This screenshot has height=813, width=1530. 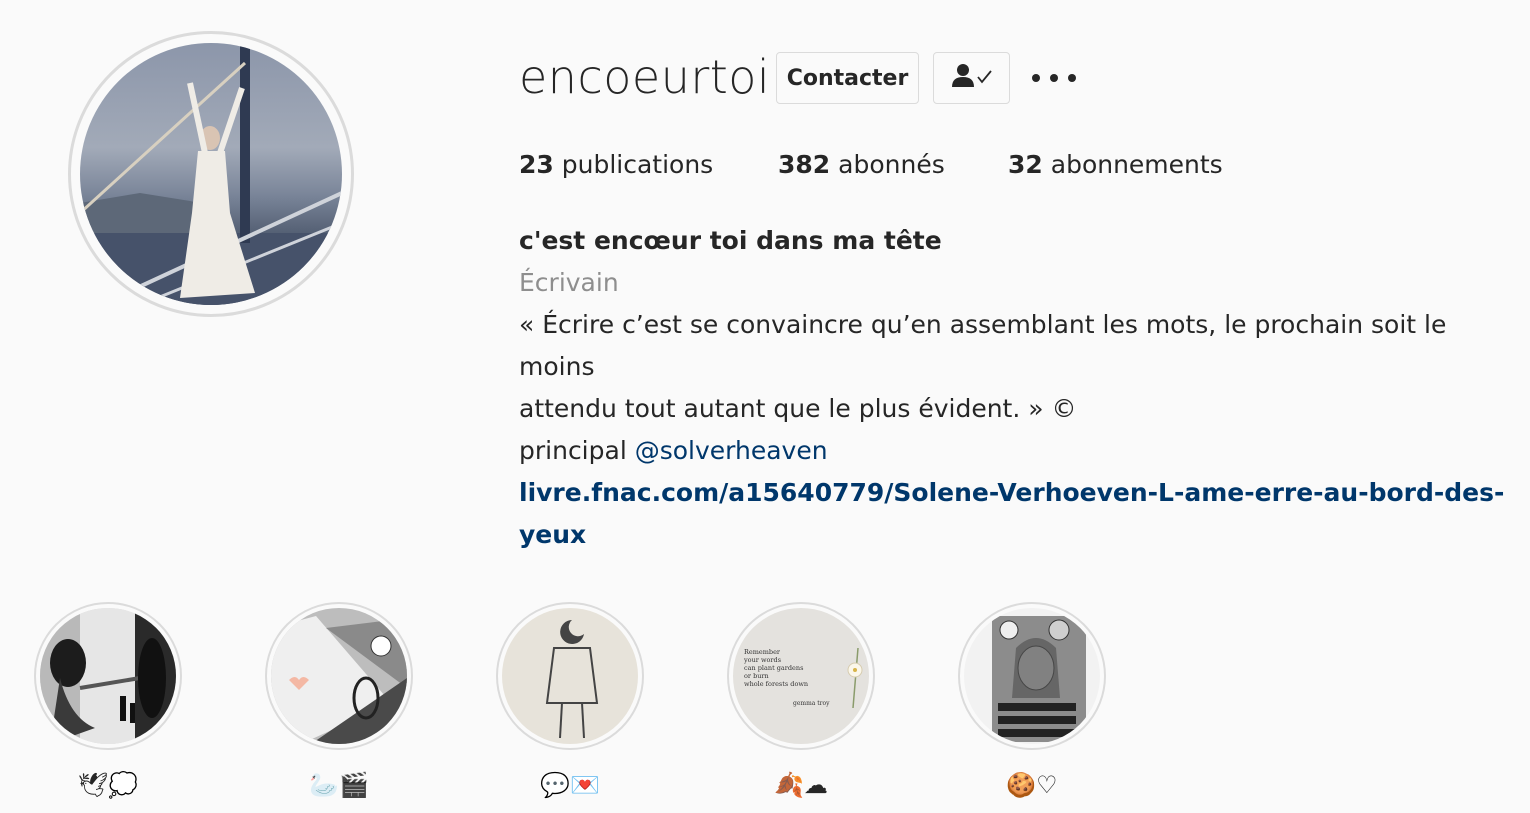 I want to click on posts-count: 23 publications, so click(x=616, y=164).